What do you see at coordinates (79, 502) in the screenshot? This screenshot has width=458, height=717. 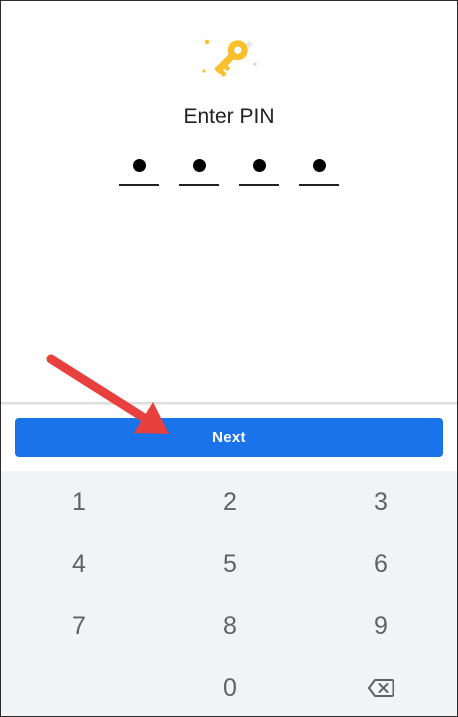 I see `key-1: 1` at bounding box center [79, 502].